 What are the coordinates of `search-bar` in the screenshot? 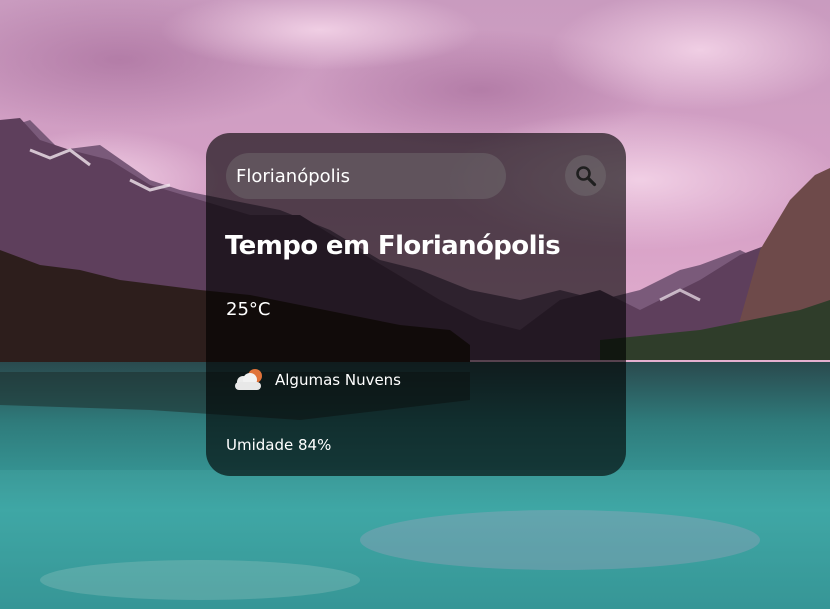 It's located at (416, 176).